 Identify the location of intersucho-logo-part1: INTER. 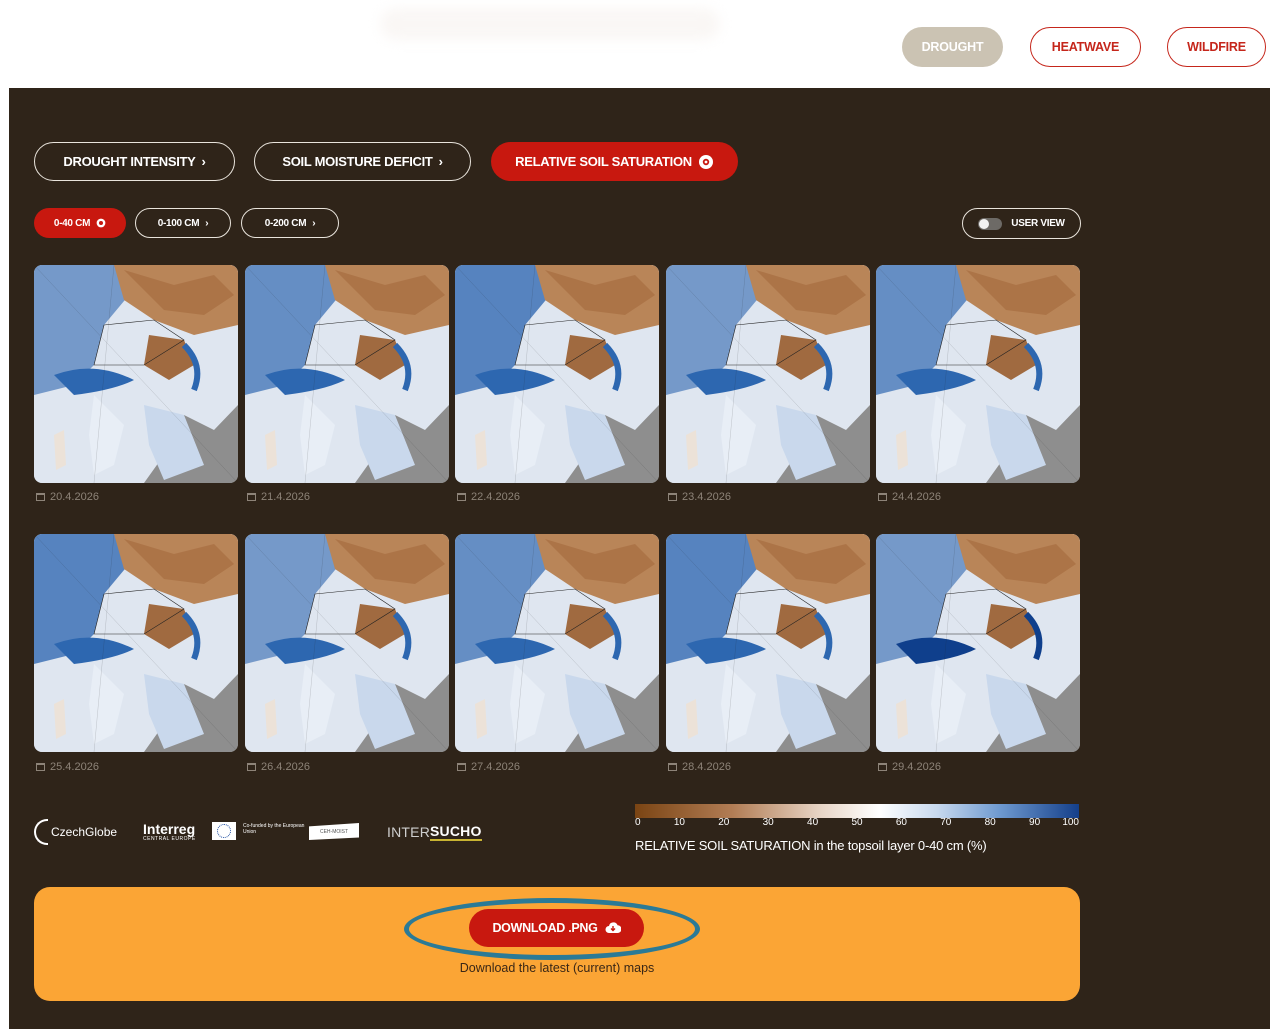
(408, 832).